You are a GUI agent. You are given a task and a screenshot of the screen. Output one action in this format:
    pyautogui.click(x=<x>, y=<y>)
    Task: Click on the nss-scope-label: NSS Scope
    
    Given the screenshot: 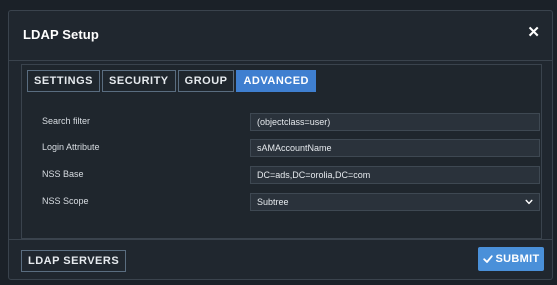 What is the action you would take?
    pyautogui.click(x=65, y=201)
    